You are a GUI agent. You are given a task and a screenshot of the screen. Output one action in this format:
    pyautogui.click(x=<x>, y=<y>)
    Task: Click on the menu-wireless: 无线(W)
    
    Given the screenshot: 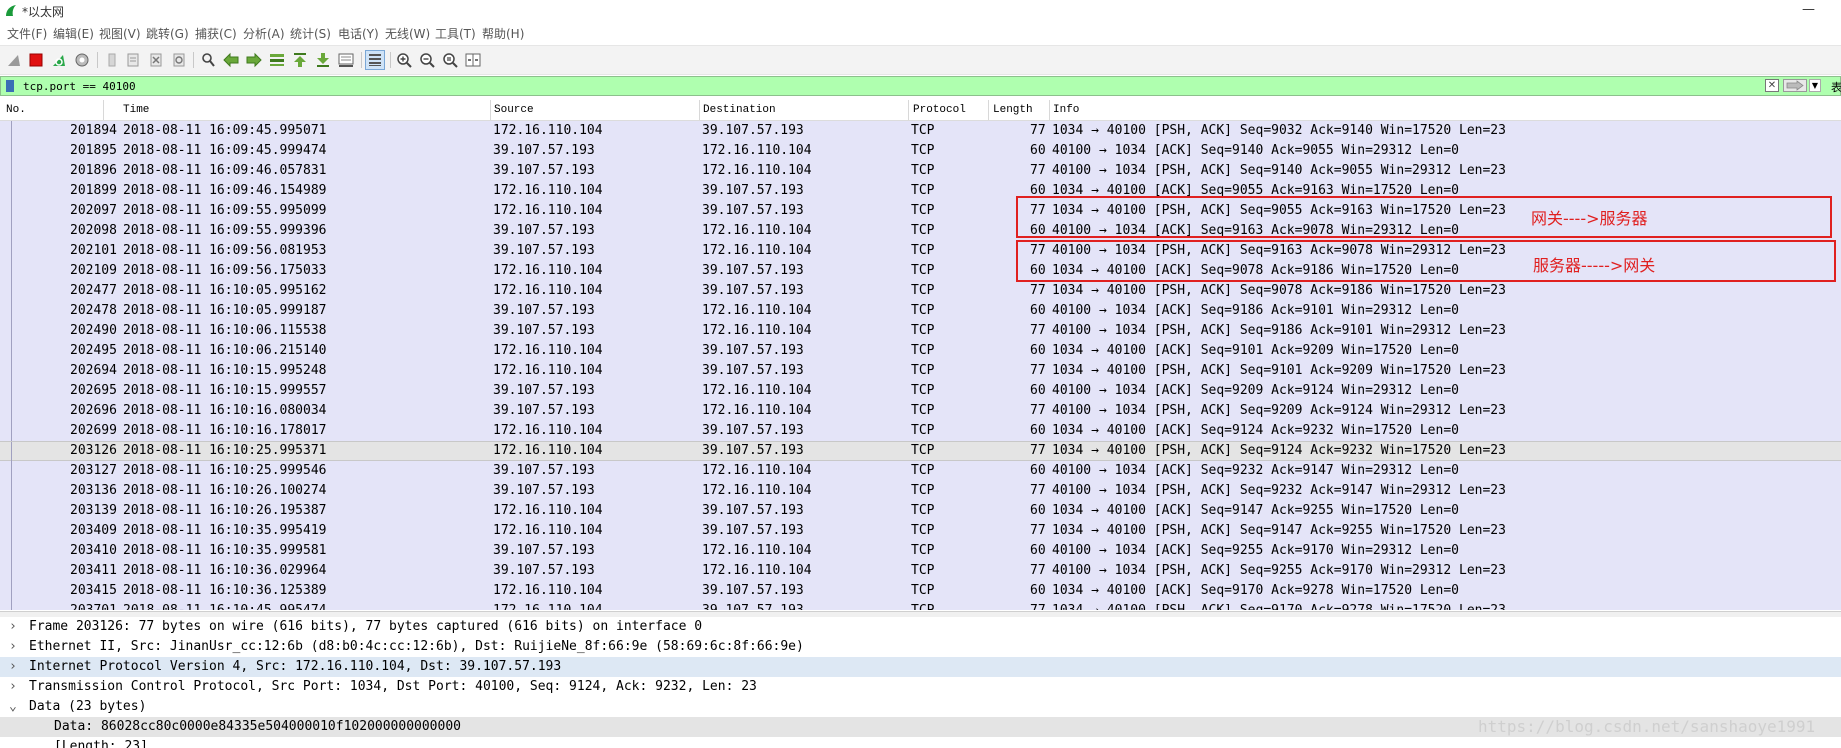 What is the action you would take?
    pyautogui.click(x=407, y=33)
    